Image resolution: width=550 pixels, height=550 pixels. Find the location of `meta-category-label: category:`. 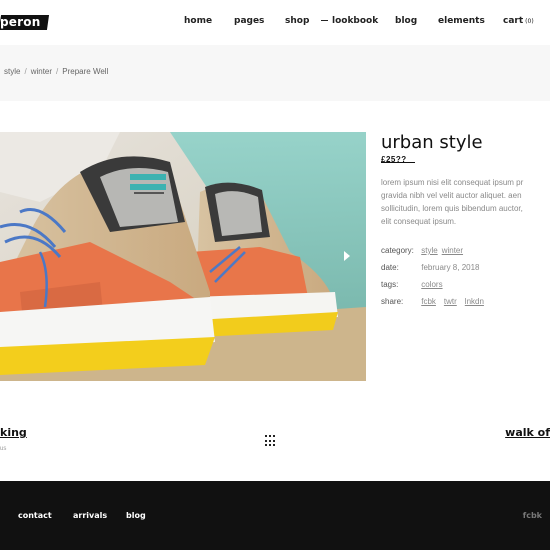

meta-category-label: category: is located at coordinates (397, 250).